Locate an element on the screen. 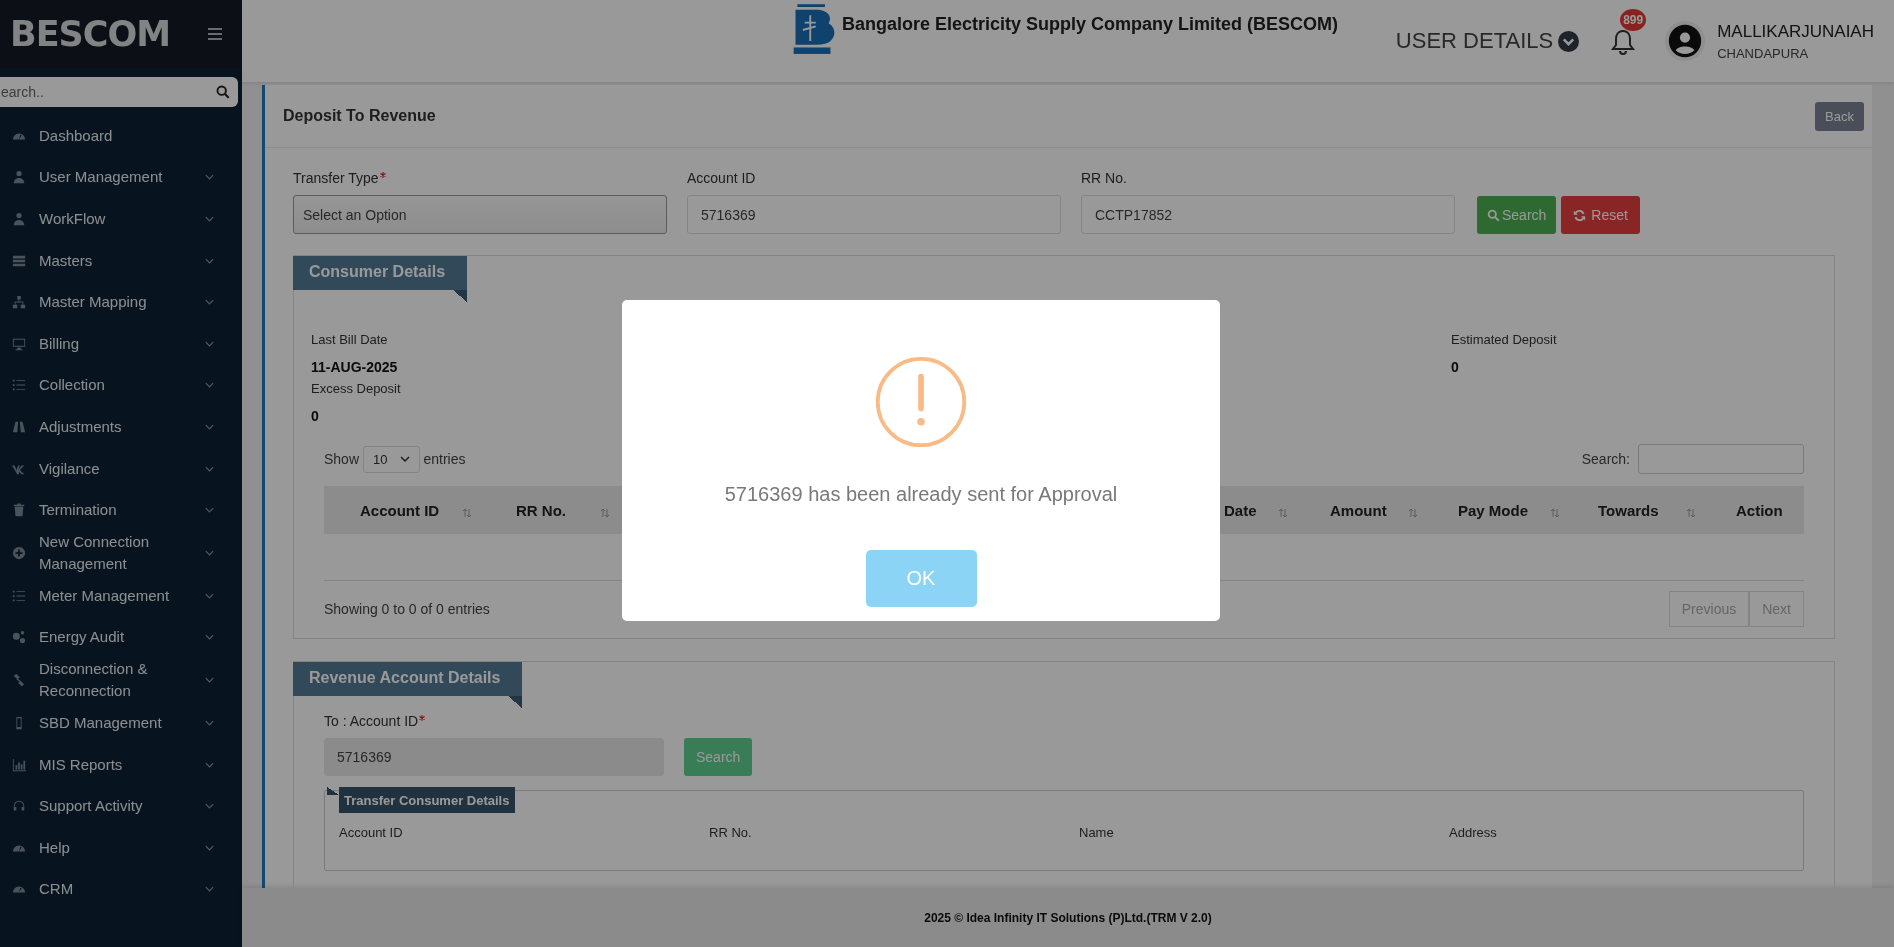  search-field: earch.. is located at coordinates (119, 92).